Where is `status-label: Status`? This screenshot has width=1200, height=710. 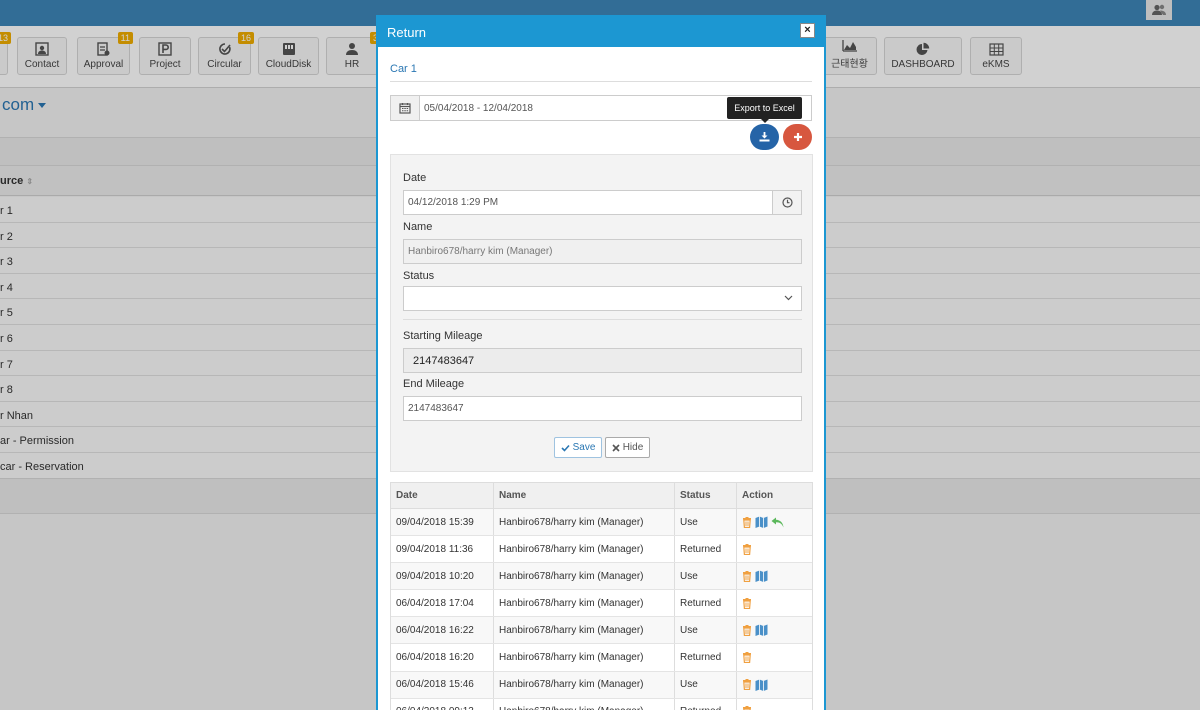 status-label: Status is located at coordinates (419, 276).